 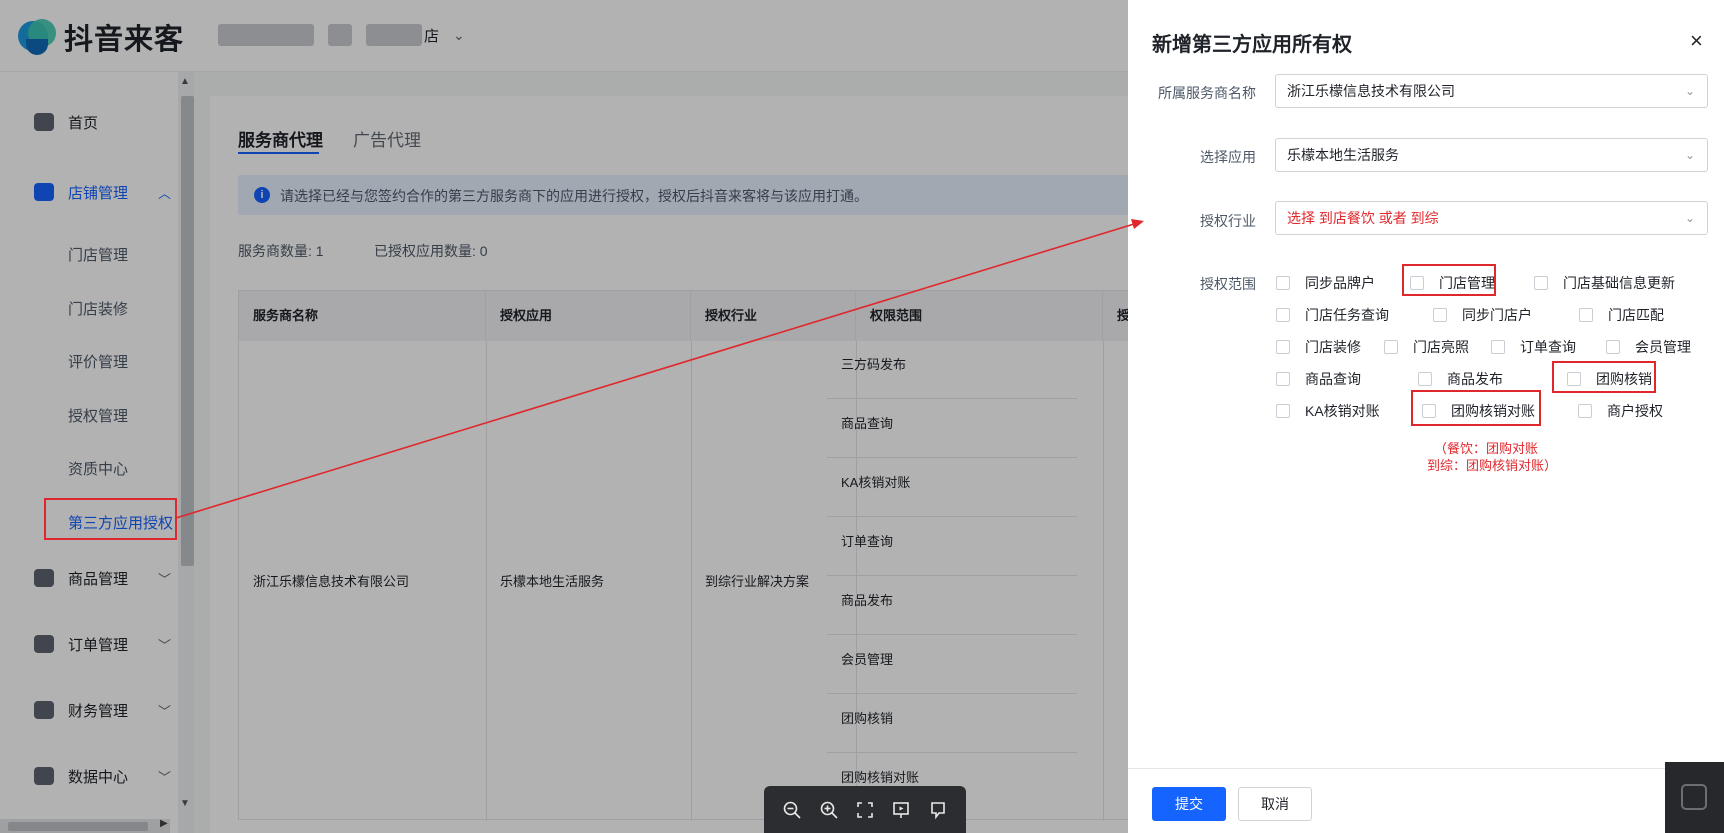 What do you see at coordinates (1475, 379) in the screenshot?
I see `checkbox-label: 商品发布` at bounding box center [1475, 379].